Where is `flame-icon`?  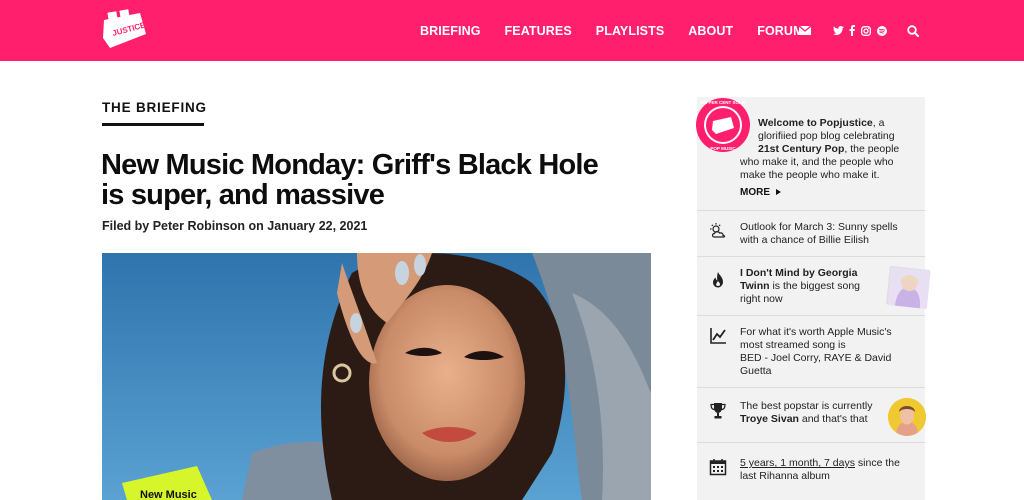 flame-icon is located at coordinates (718, 280).